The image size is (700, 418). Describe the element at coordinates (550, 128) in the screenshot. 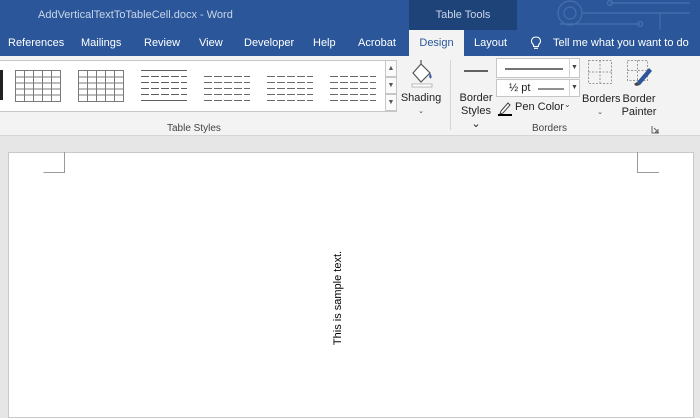

I see `borders-group-label: Borders` at that location.